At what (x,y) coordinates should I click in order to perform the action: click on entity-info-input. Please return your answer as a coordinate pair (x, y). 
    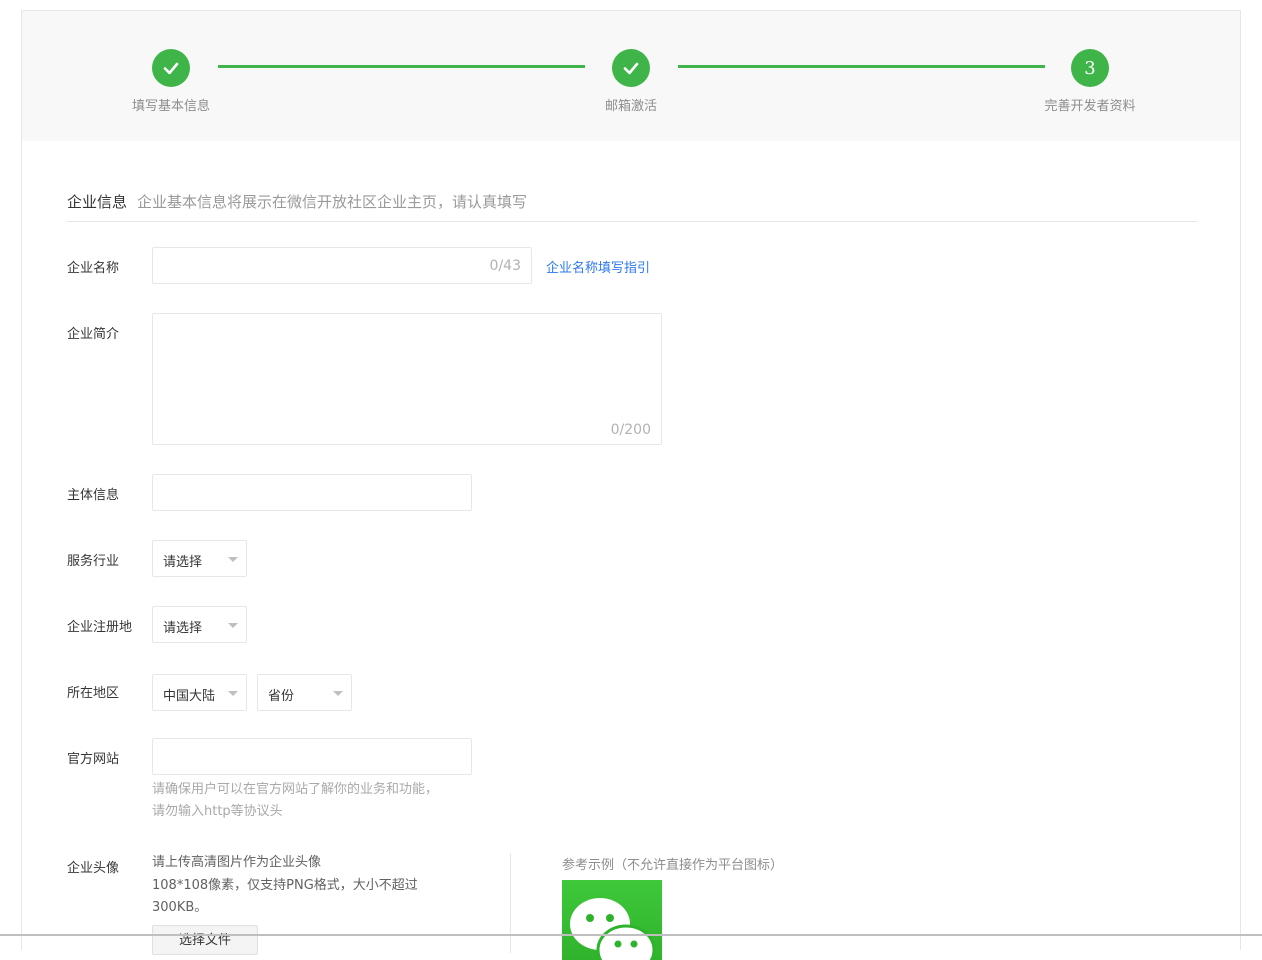
    Looking at the image, I should click on (312, 492).